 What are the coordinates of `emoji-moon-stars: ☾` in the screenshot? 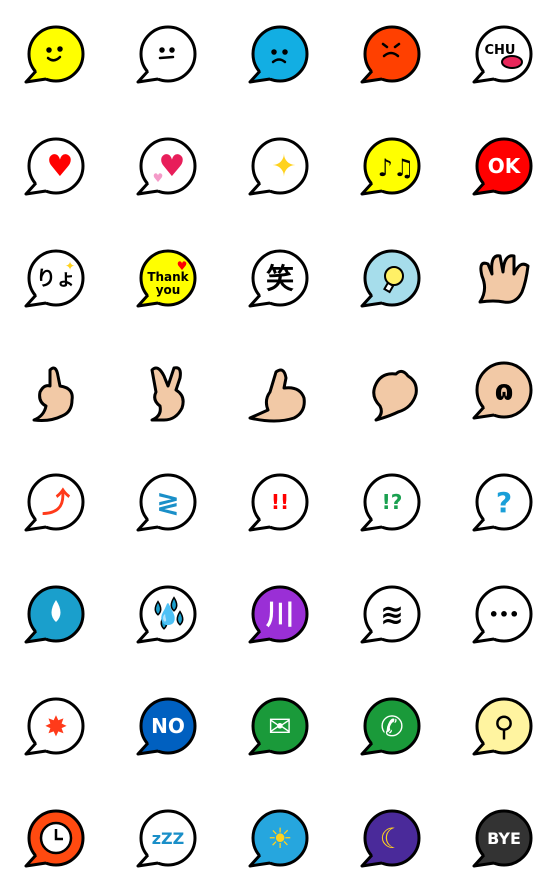 It's located at (392, 840).